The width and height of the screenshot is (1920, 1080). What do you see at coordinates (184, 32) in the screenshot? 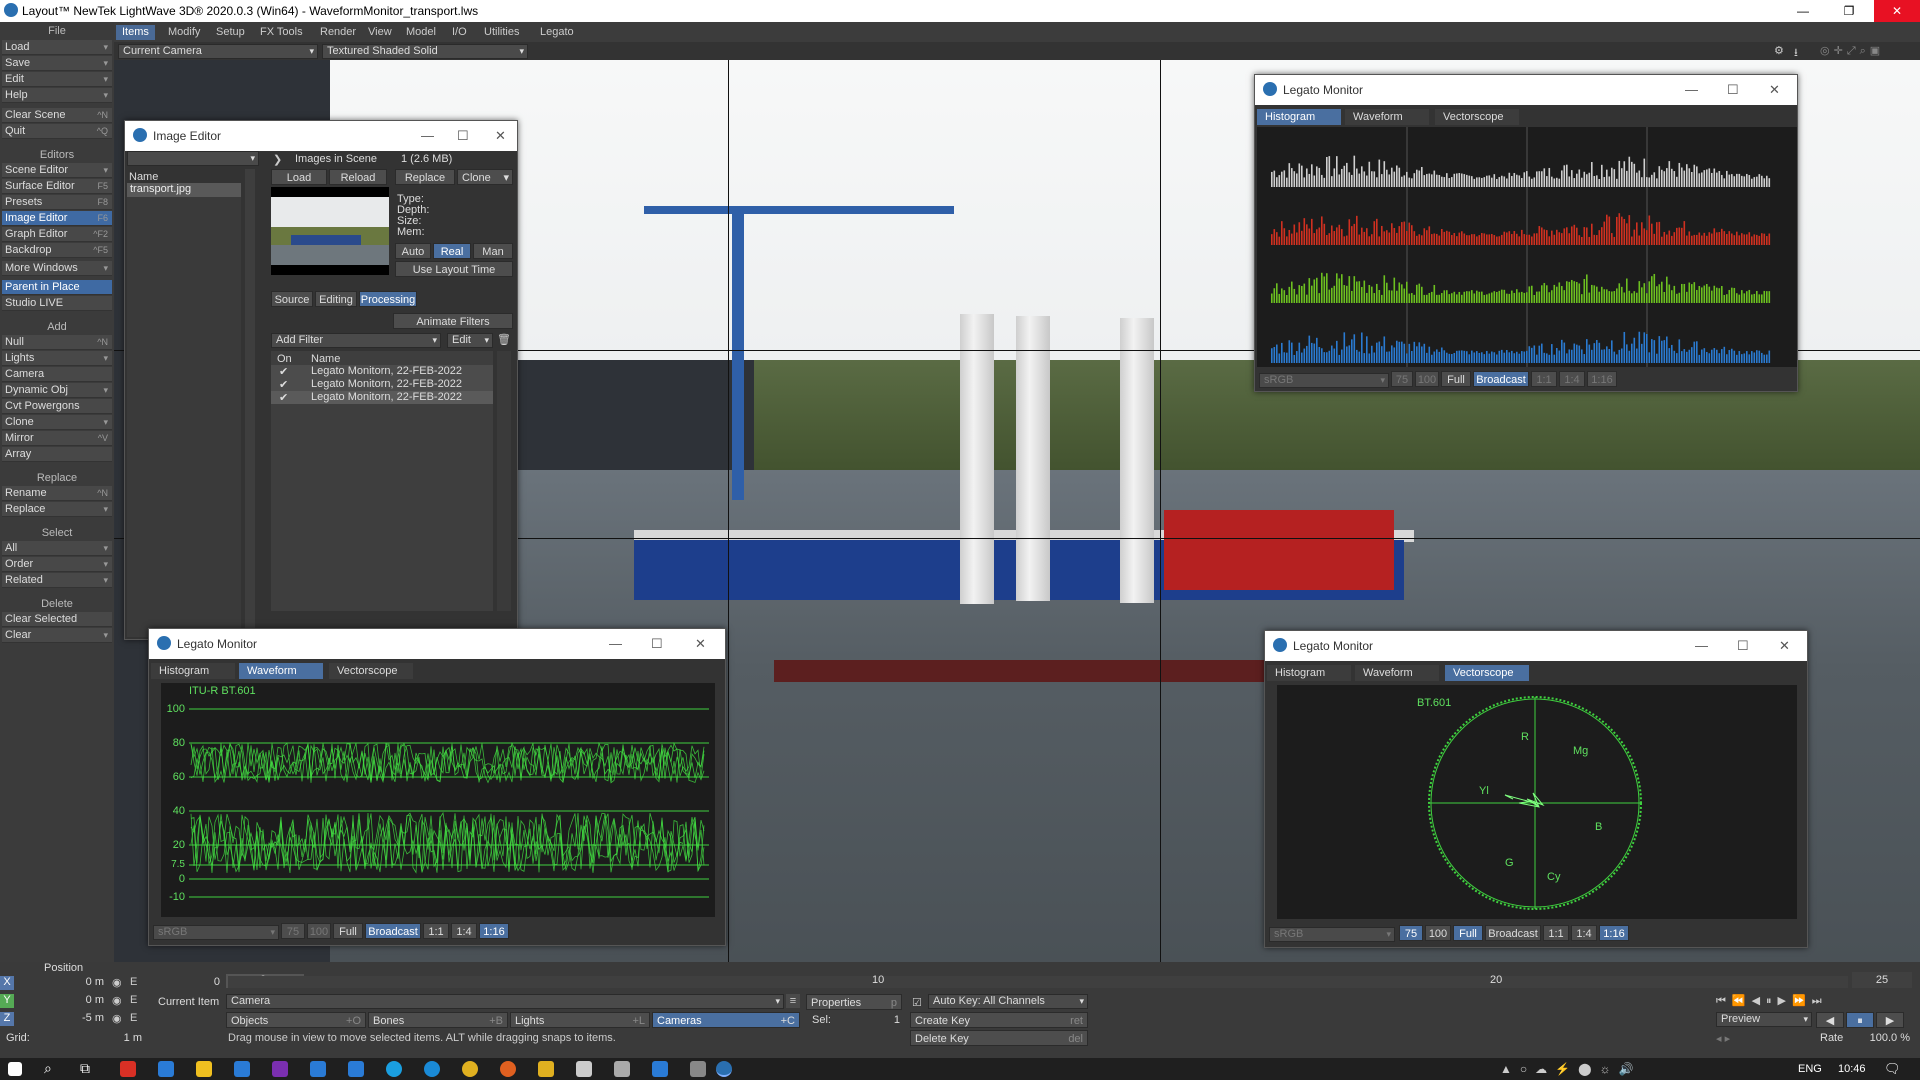
I see `menu-modify: Modify` at bounding box center [184, 32].